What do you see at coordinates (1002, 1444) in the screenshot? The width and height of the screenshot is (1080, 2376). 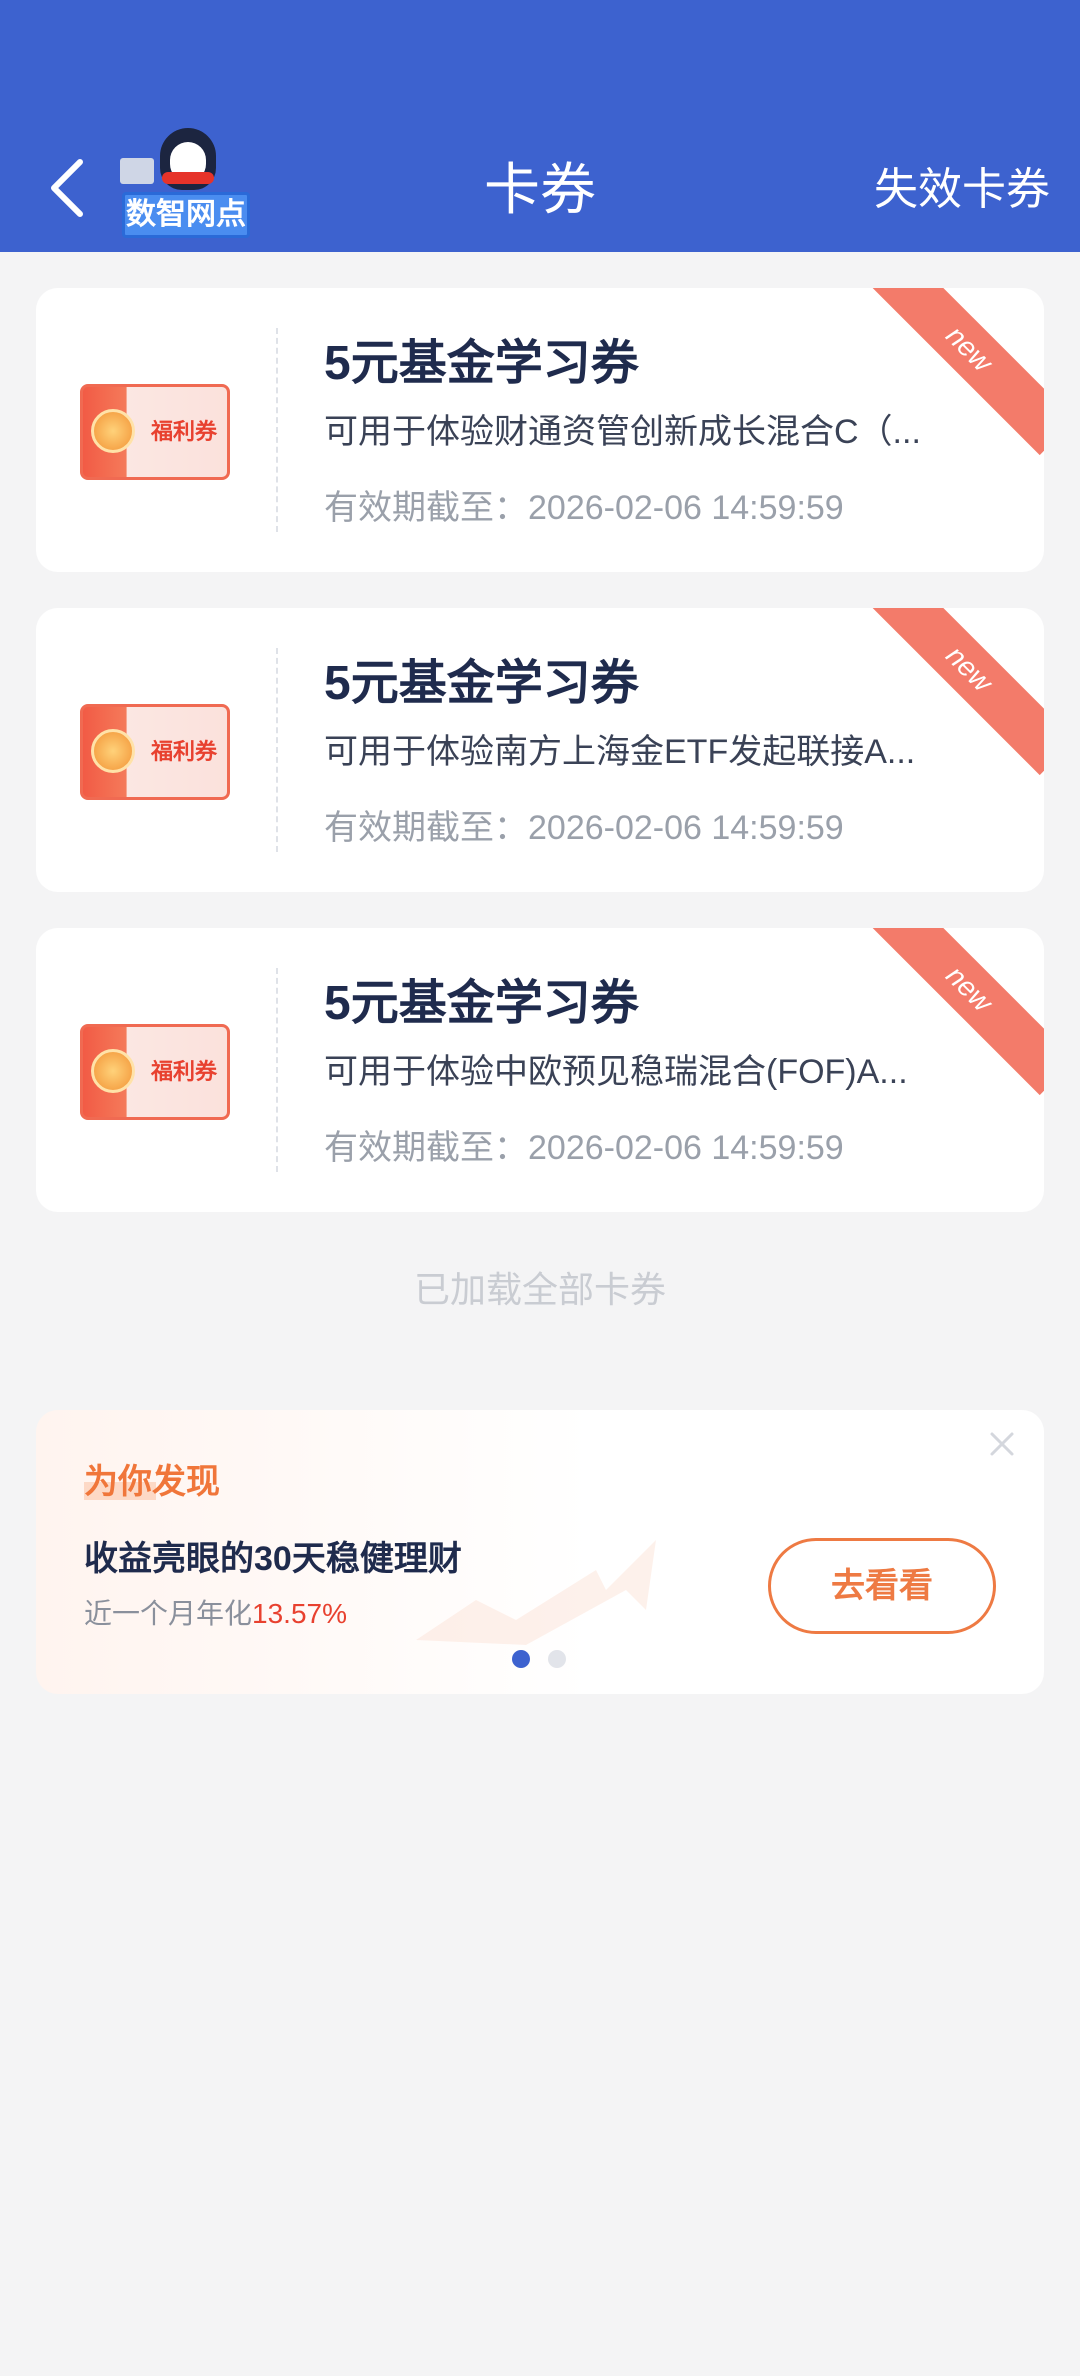 I see `close-icon` at bounding box center [1002, 1444].